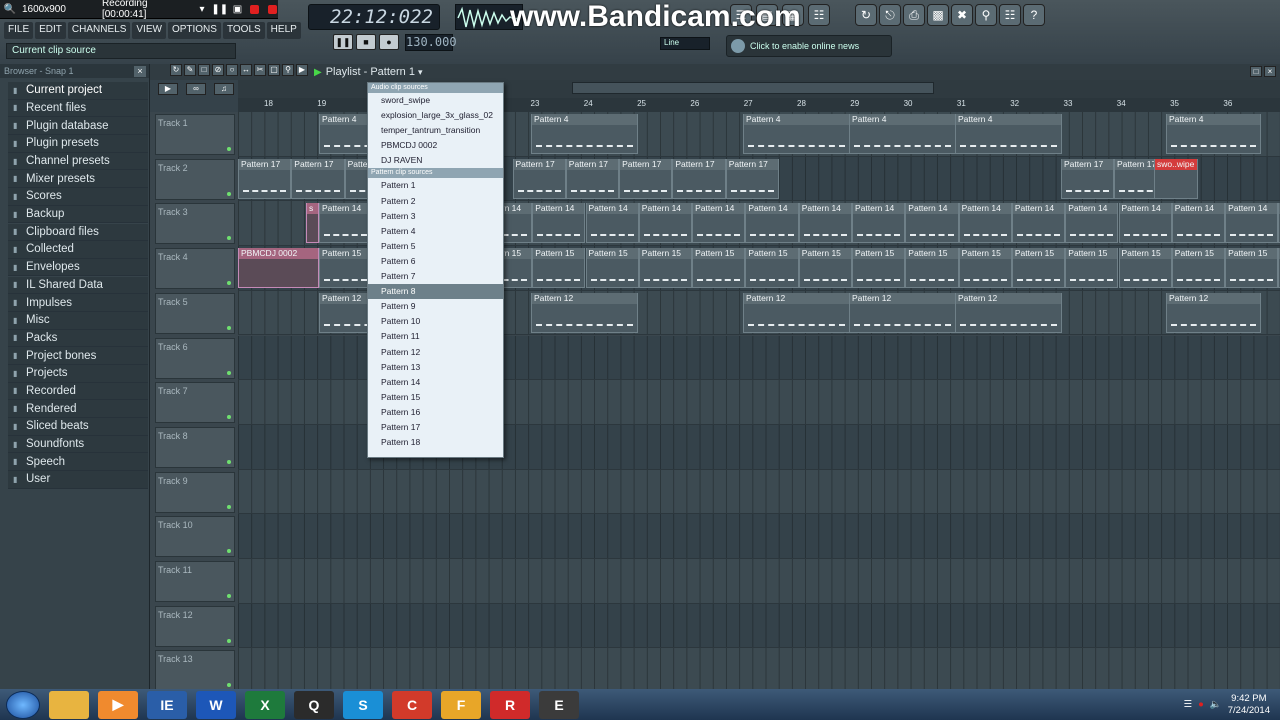 This screenshot has width=1280, height=720. What do you see at coordinates (809, 46) in the screenshot?
I see `online-news-panel: Click to enable online news` at bounding box center [809, 46].